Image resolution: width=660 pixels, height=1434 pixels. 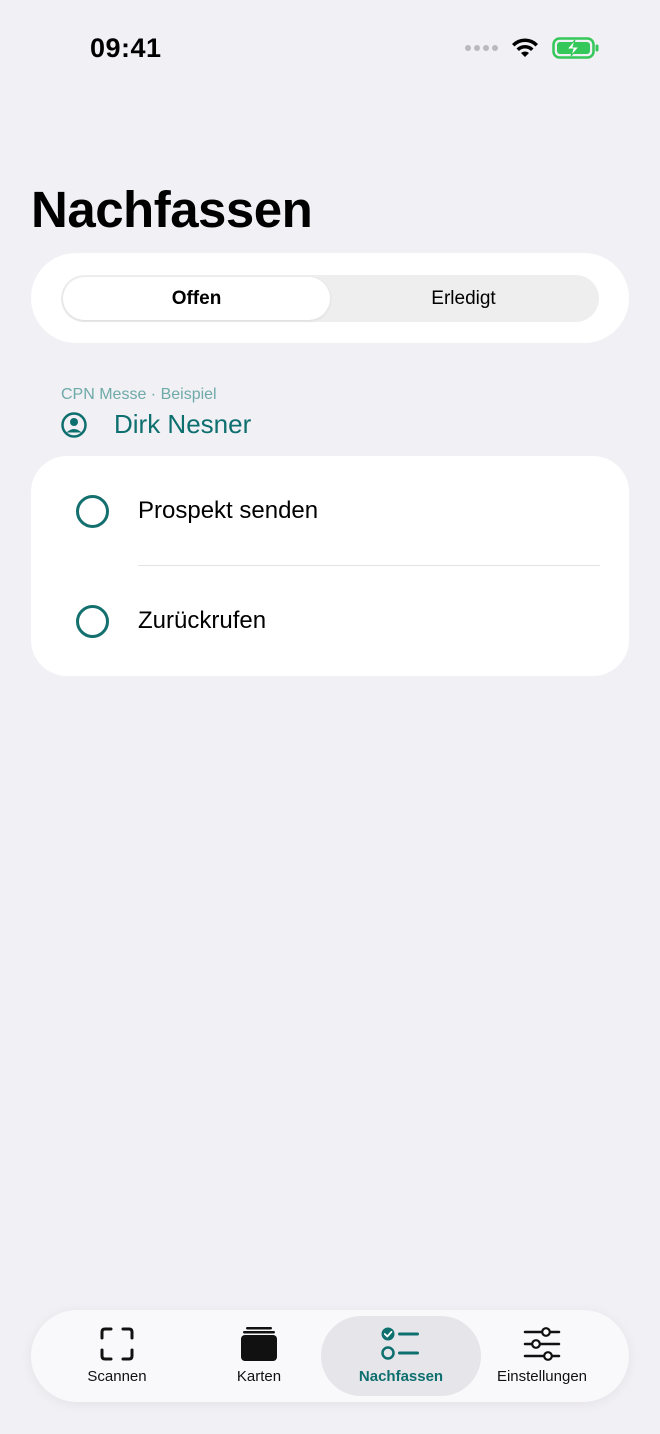 I want to click on tab-scan-label: Scannen, so click(x=117, y=1376).